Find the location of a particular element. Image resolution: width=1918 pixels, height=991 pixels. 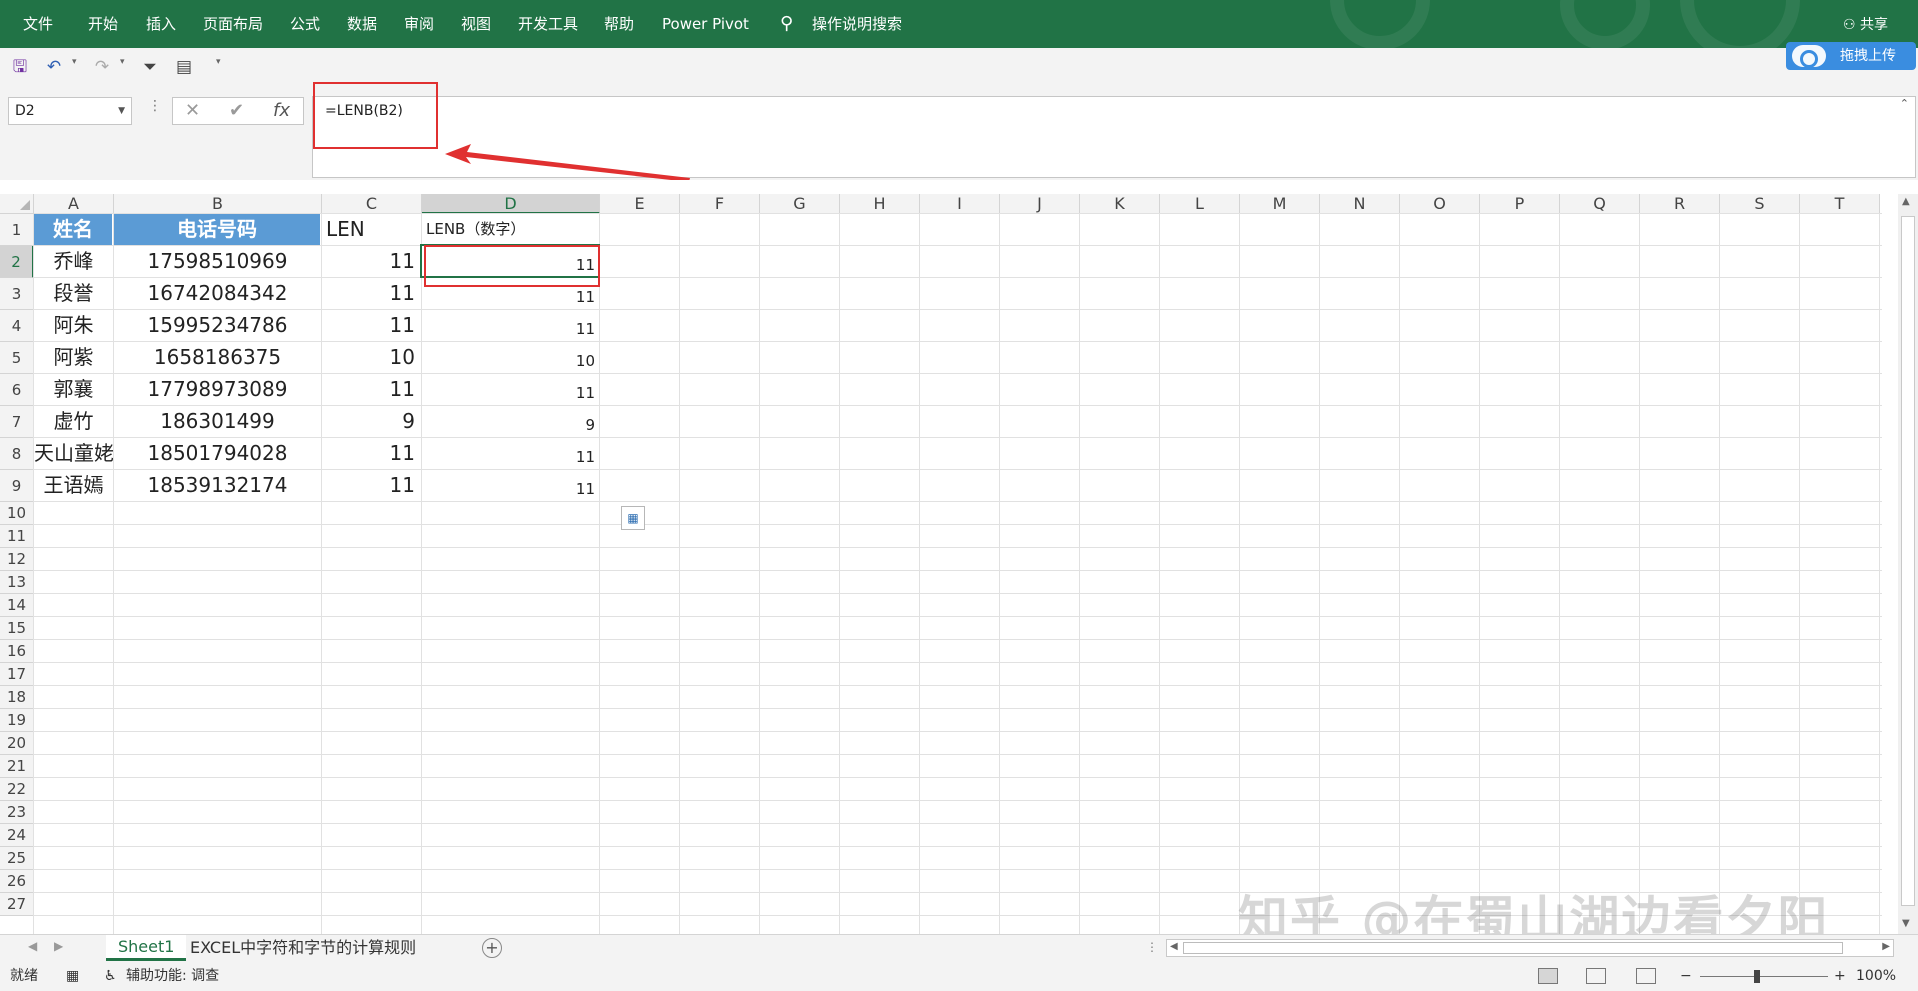

cell-b7: 186301499 is located at coordinates (217, 421).